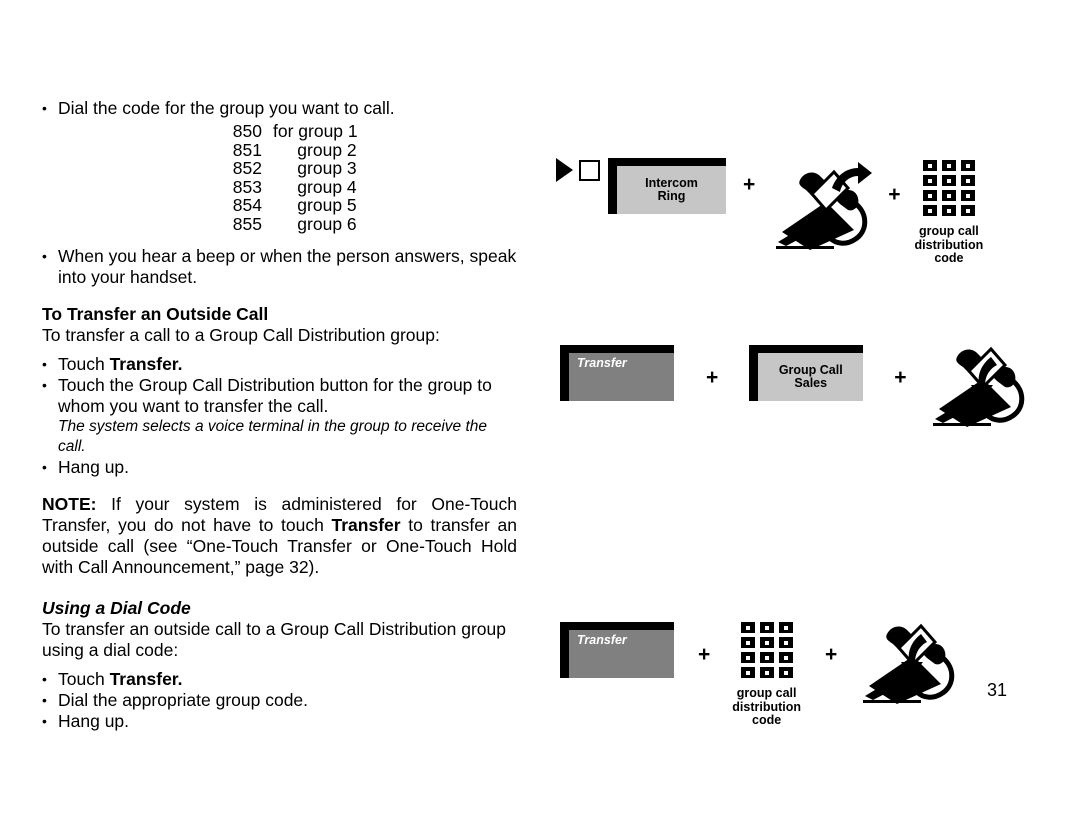 The width and height of the screenshot is (1080, 835). Describe the element at coordinates (116, 607) in the screenshot. I see `subsection-heading-using-a-dial-code: Using a Dial Code` at that location.